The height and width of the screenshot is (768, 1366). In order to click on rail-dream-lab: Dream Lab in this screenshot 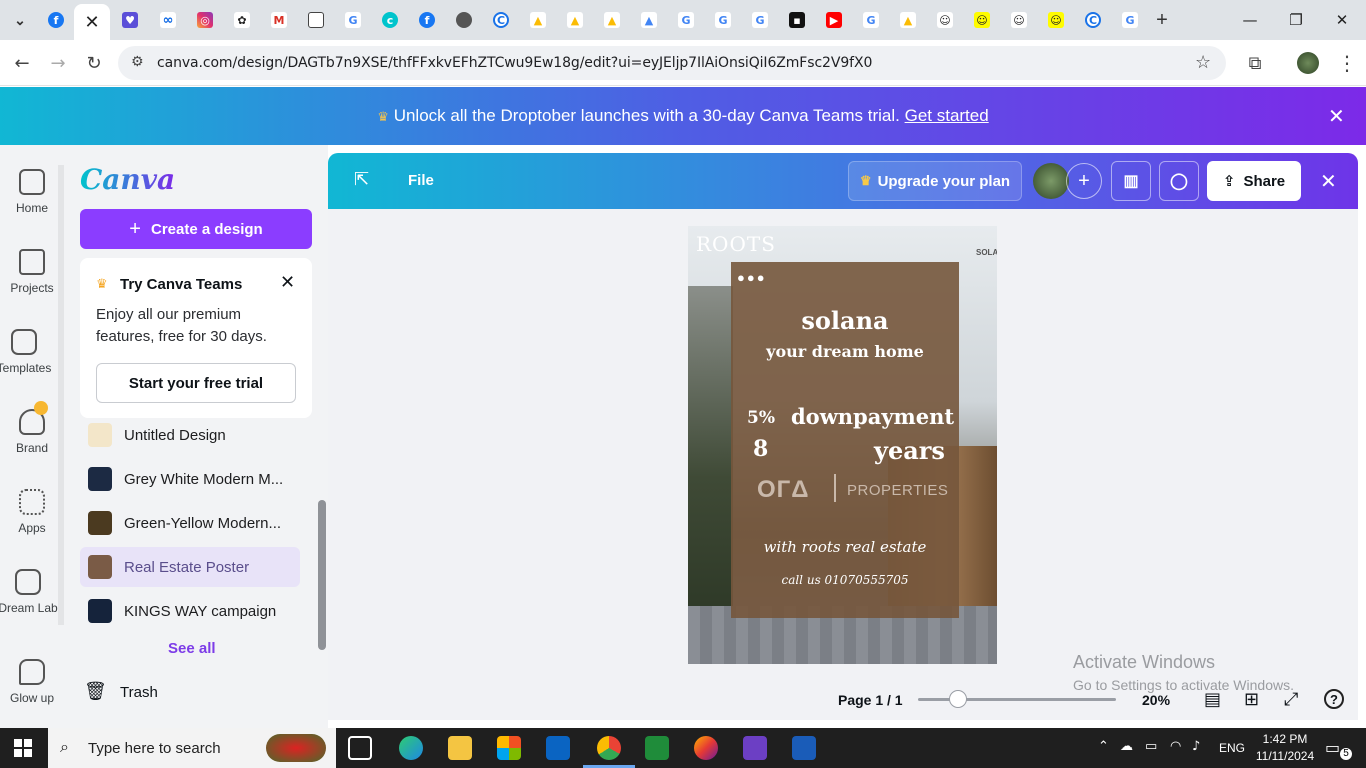, I will do `click(30, 592)`.